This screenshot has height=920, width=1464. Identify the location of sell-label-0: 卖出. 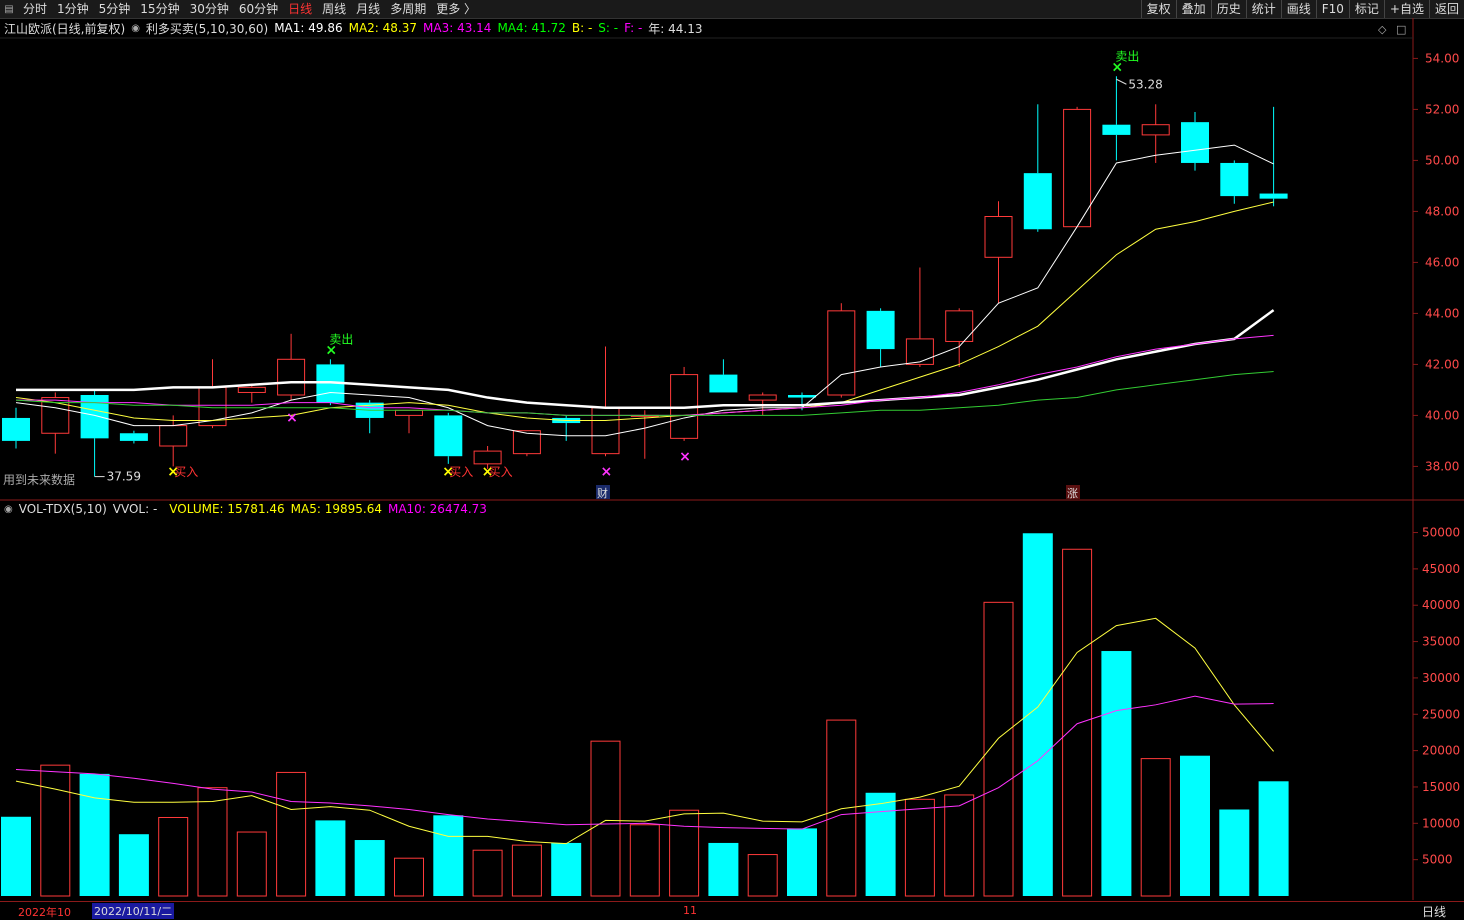
(341, 339).